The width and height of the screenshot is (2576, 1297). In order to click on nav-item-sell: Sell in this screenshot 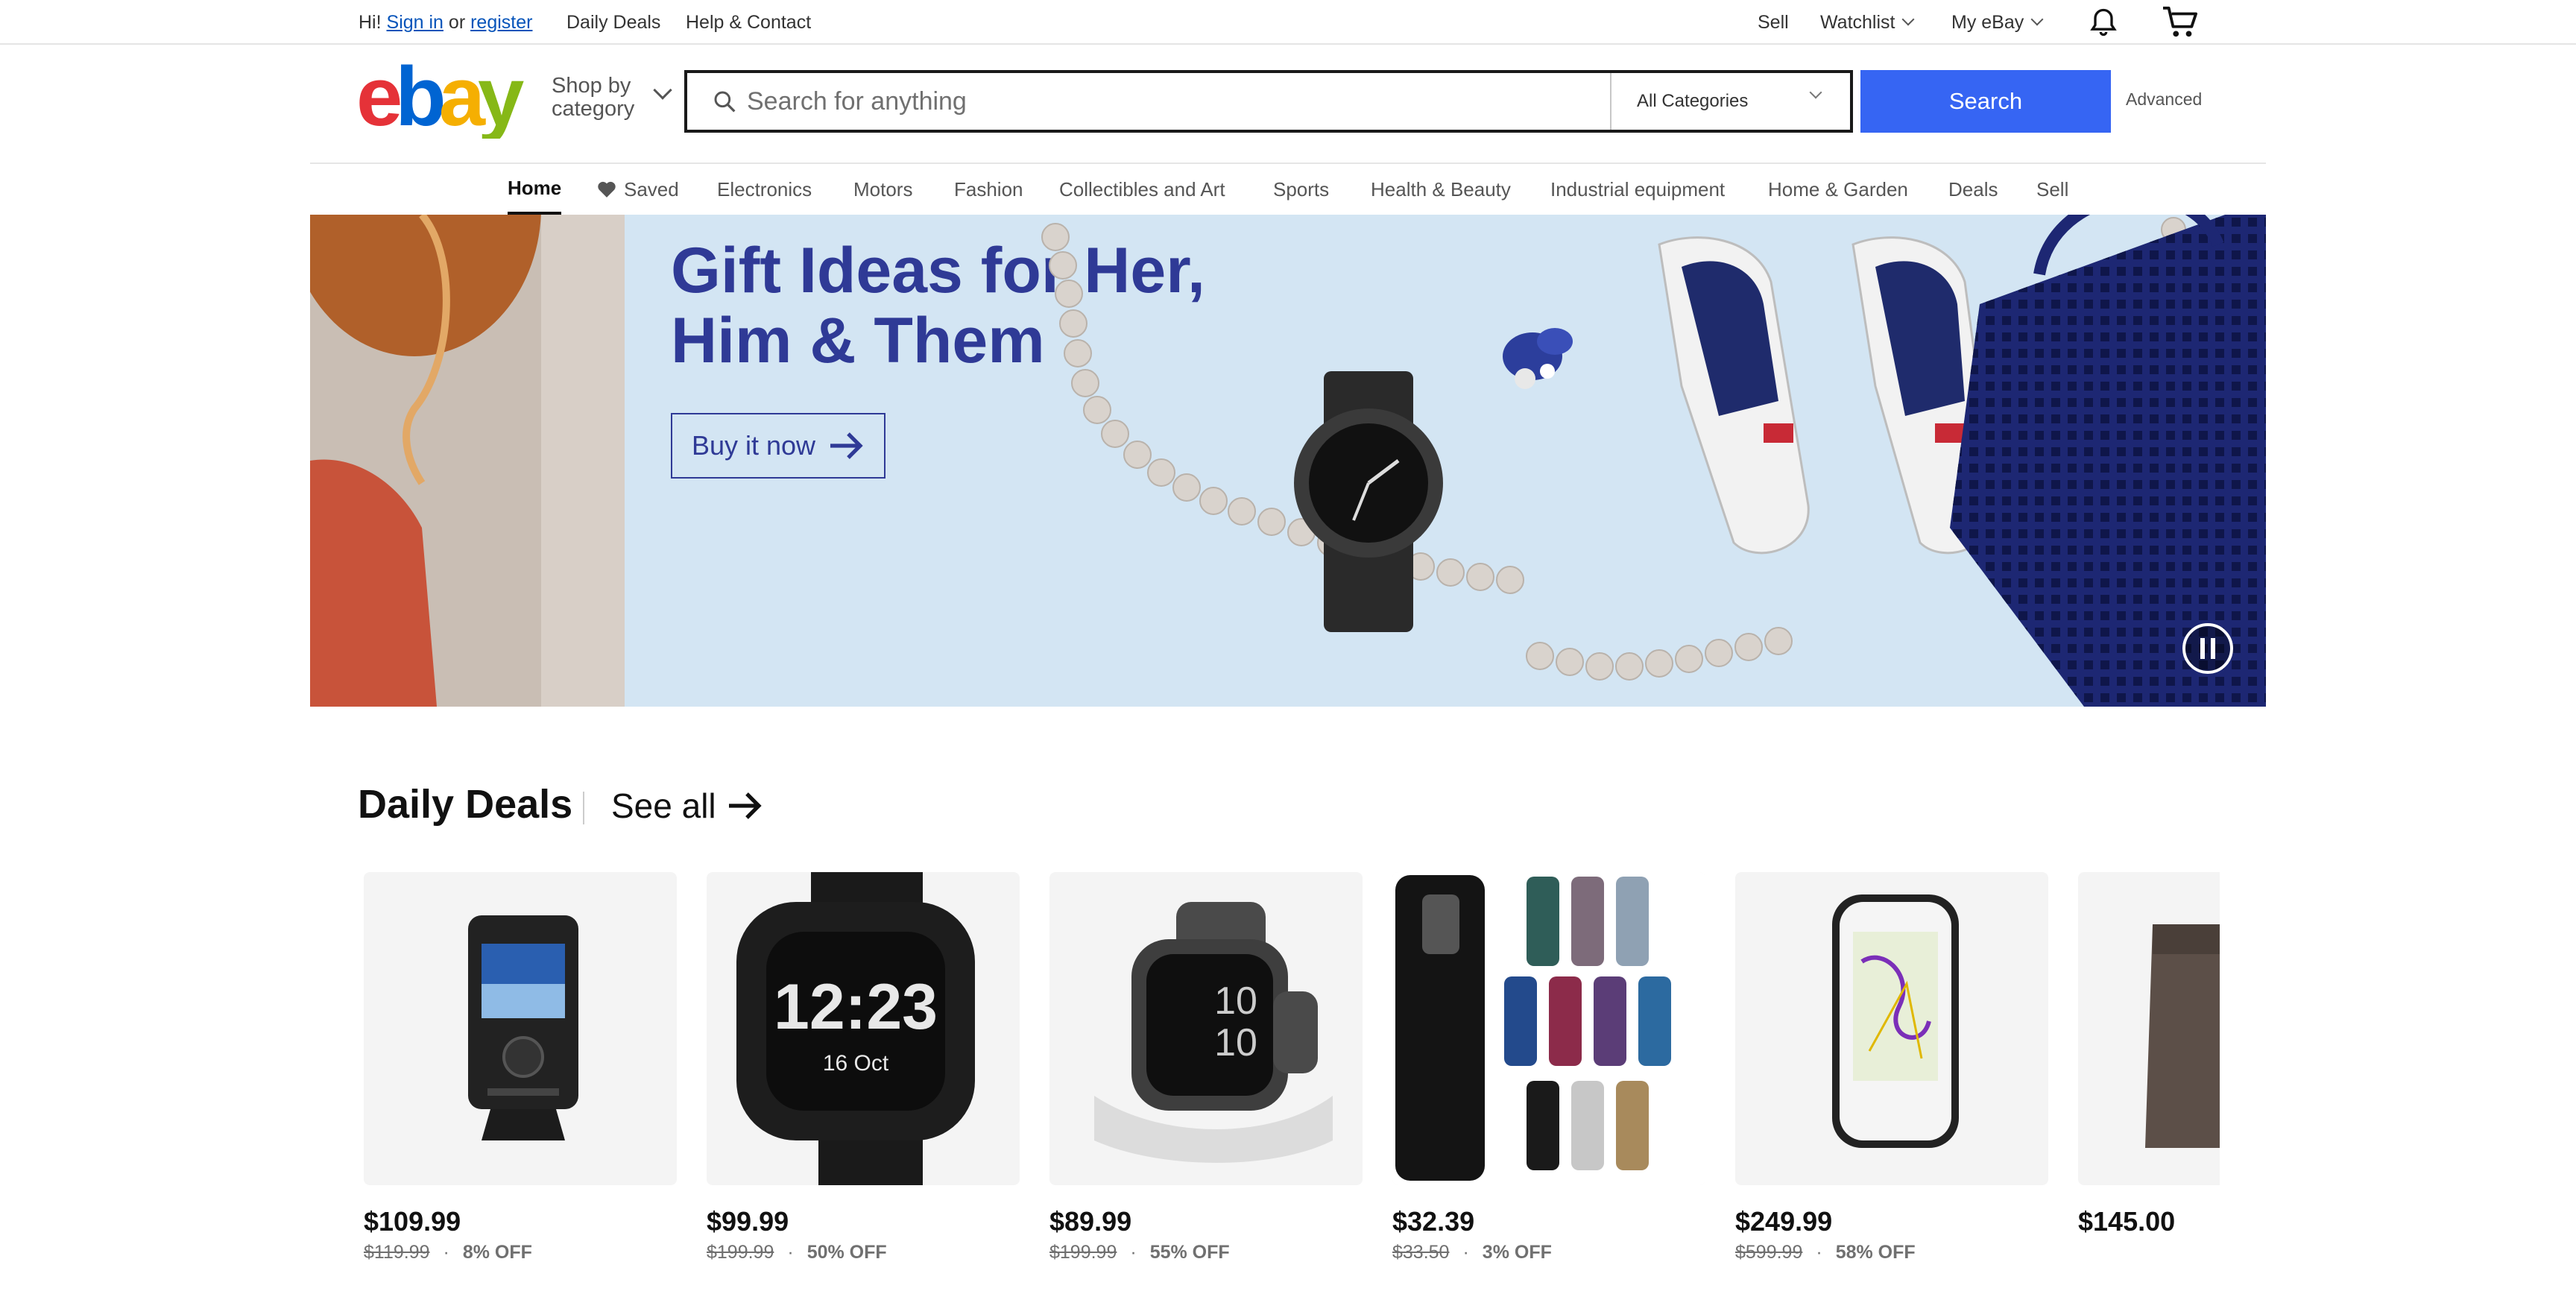, I will do `click(2052, 189)`.